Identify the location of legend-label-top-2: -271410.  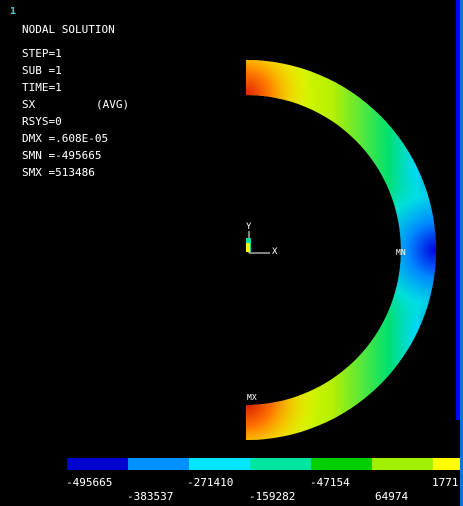
(210, 482).